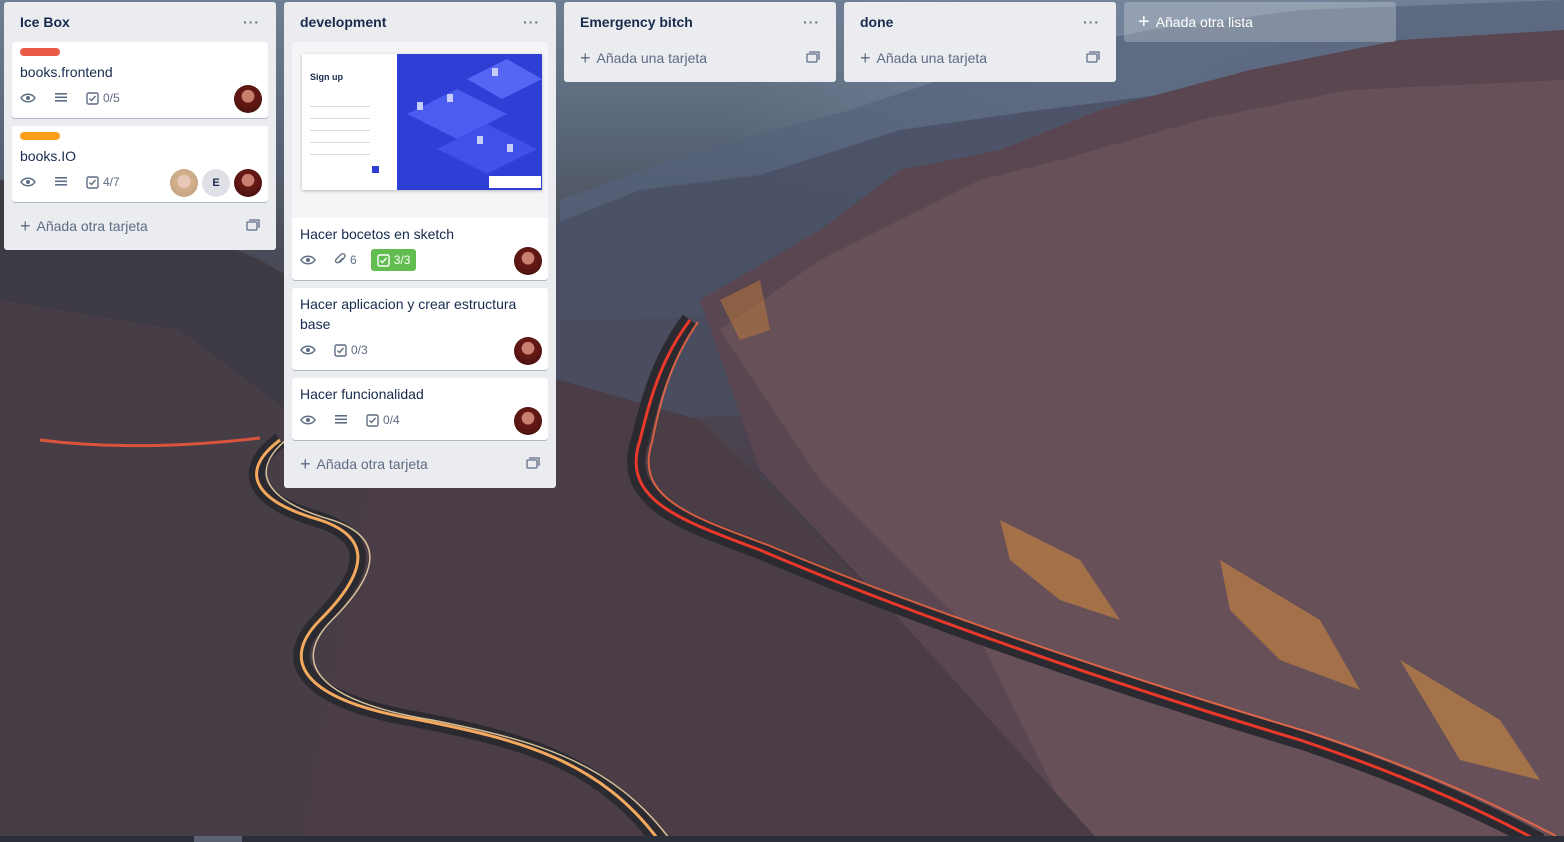 Image resolution: width=1564 pixels, height=842 pixels. I want to click on checklist-badge-complete: 3/3, so click(393, 260).